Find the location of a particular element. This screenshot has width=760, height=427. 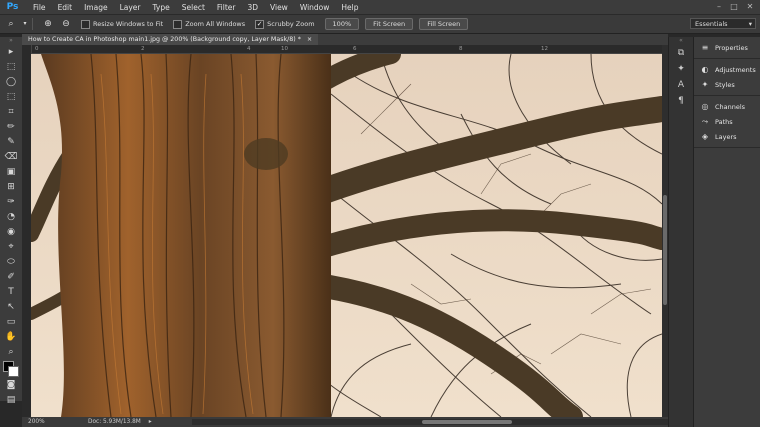

styles-icon: ✦ is located at coordinates (705, 84).